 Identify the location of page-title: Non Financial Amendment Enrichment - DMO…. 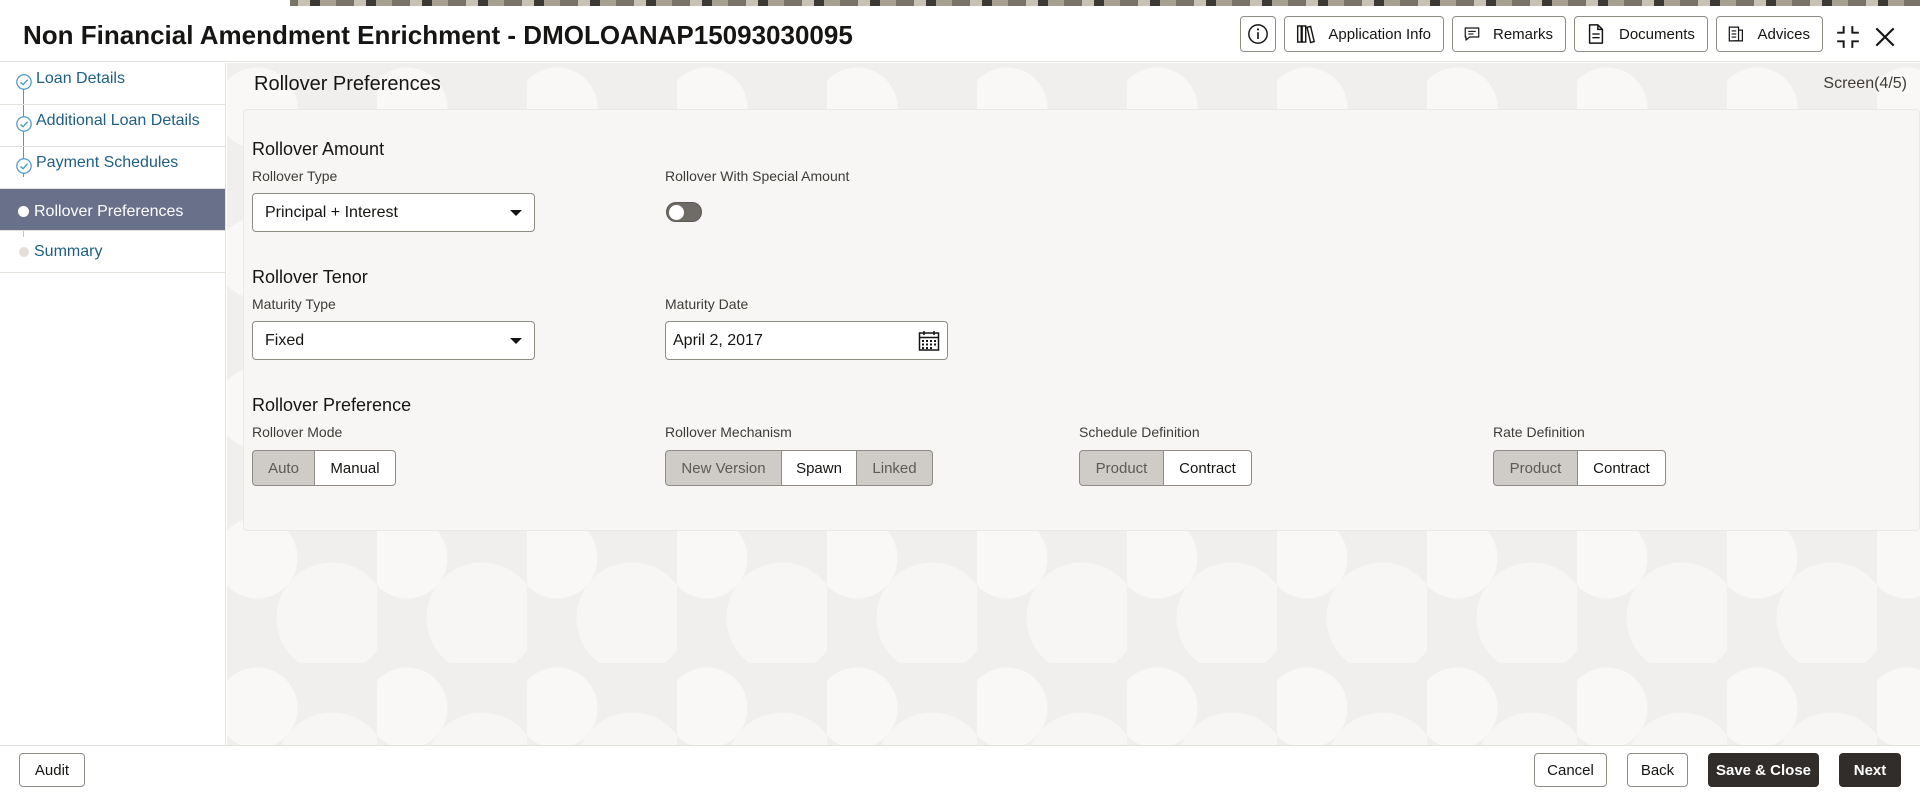
(438, 35).